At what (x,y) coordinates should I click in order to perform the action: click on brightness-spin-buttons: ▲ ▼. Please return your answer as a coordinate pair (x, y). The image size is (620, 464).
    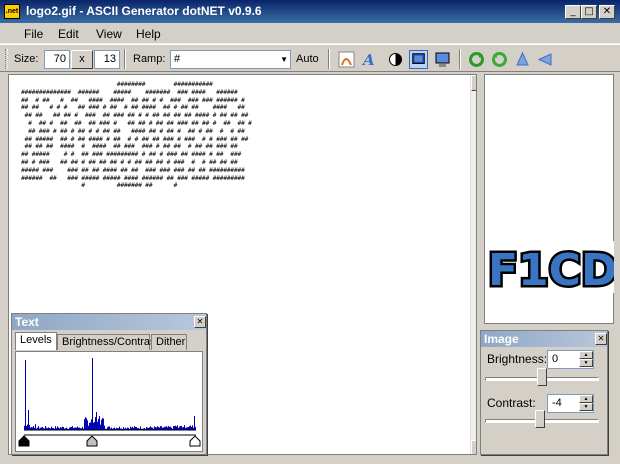
    Looking at the image, I should click on (586, 359).